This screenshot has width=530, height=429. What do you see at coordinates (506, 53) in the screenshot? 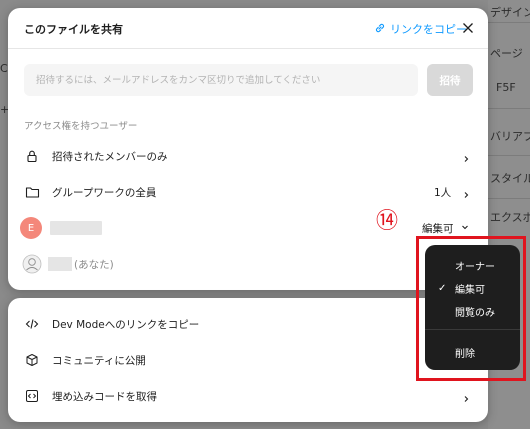
I see `bg-pages-label: ページ` at bounding box center [506, 53].